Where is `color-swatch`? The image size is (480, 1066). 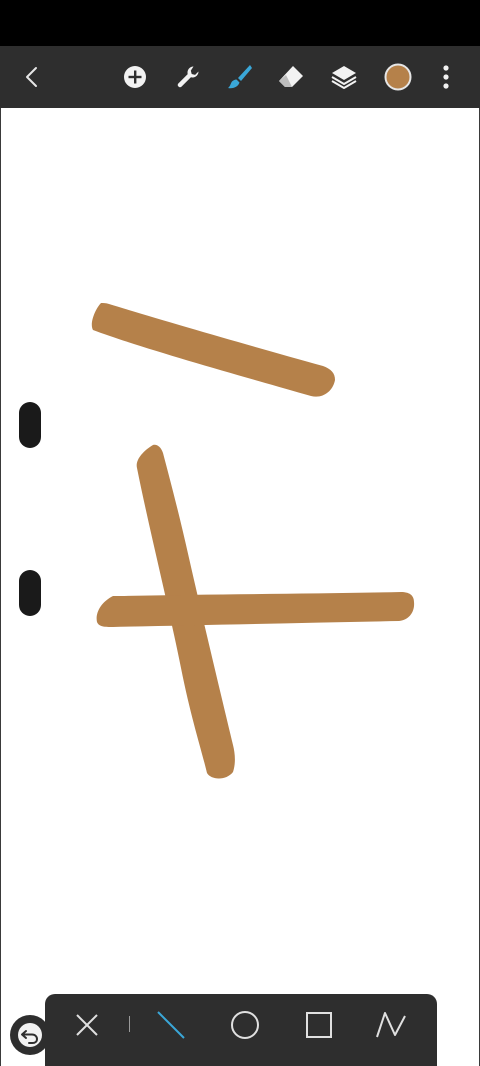
color-swatch is located at coordinates (398, 77).